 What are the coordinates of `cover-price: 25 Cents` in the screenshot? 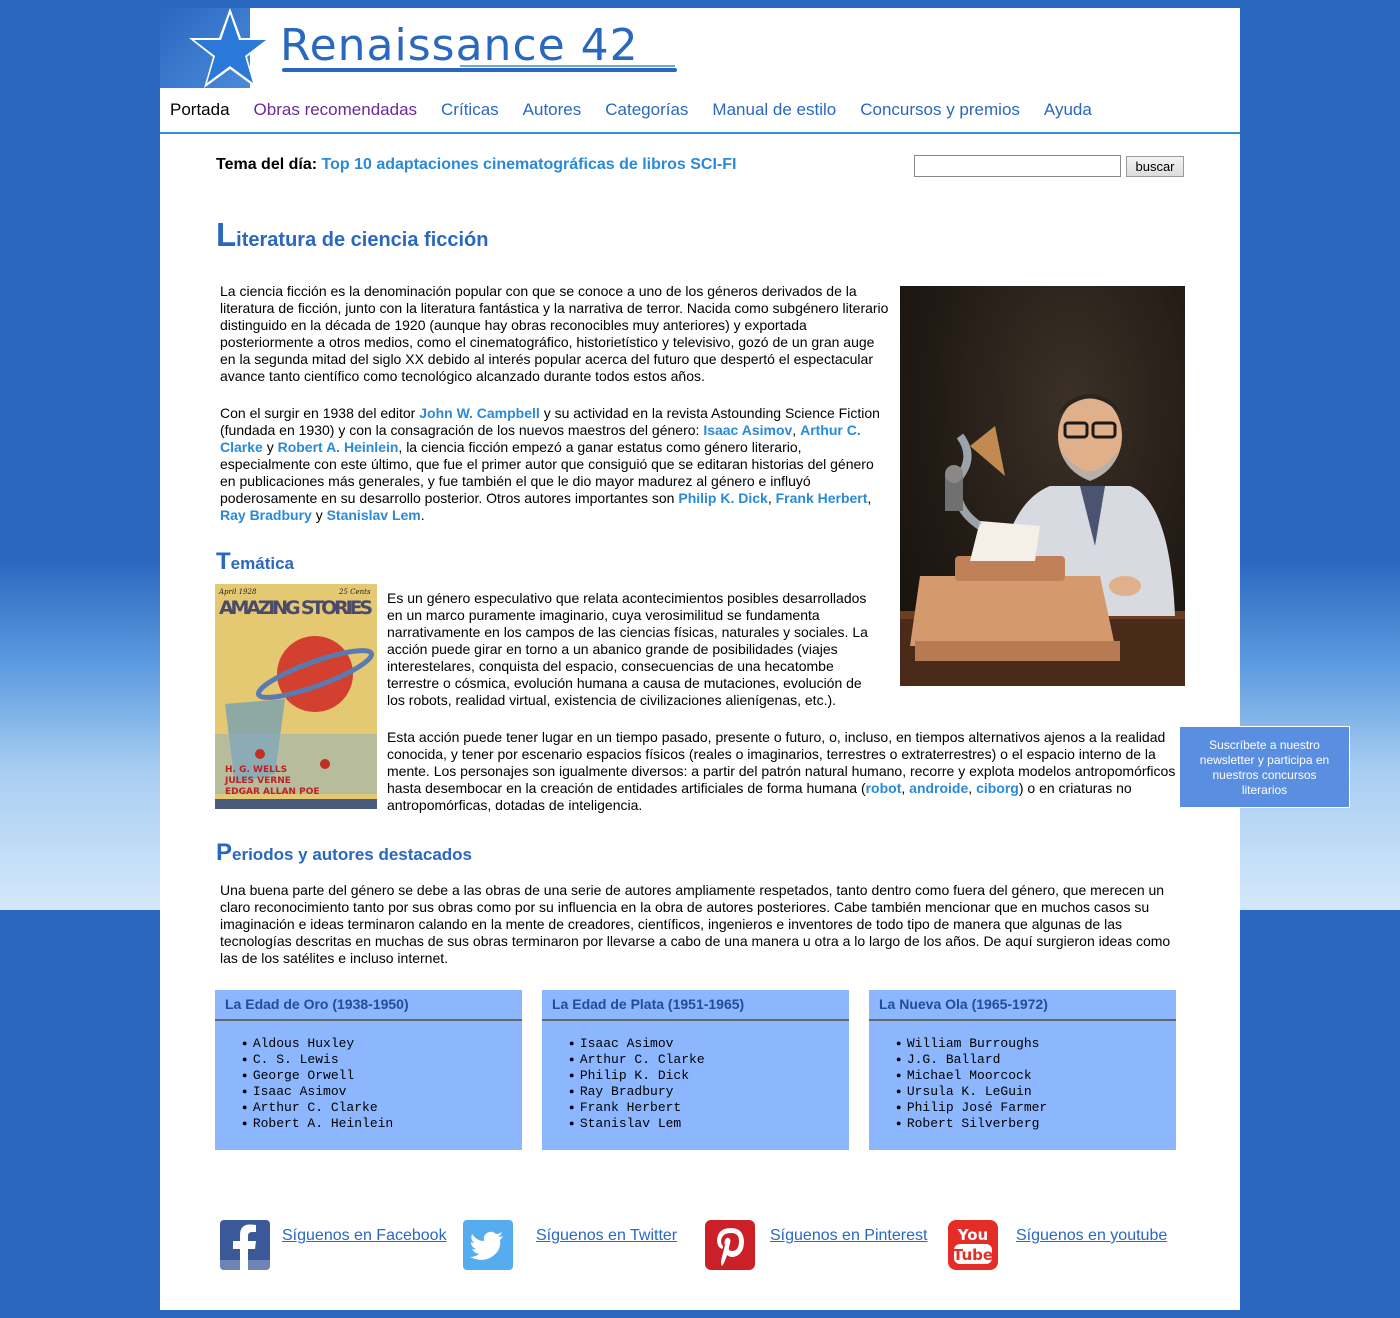 It's located at (354, 592).